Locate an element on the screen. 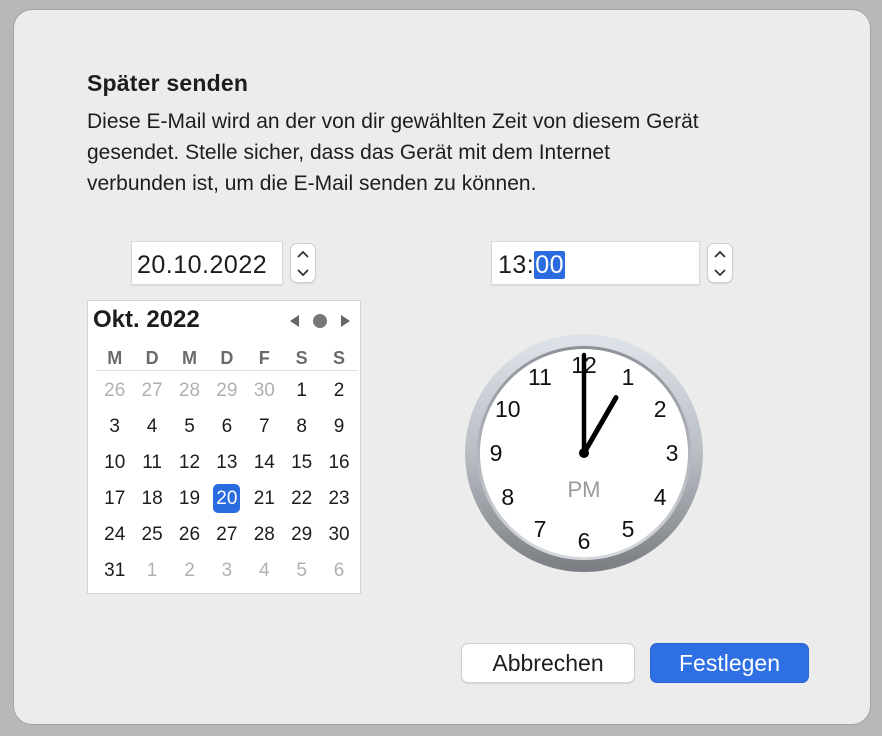 The width and height of the screenshot is (882, 736). calendar-day: 11 is located at coordinates (151, 463).